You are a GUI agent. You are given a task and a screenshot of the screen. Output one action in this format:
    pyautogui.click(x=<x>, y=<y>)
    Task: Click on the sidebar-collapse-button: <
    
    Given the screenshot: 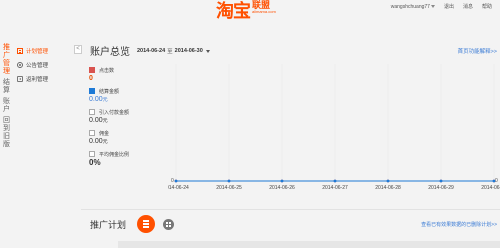 What is the action you would take?
    pyautogui.click(x=78, y=49)
    